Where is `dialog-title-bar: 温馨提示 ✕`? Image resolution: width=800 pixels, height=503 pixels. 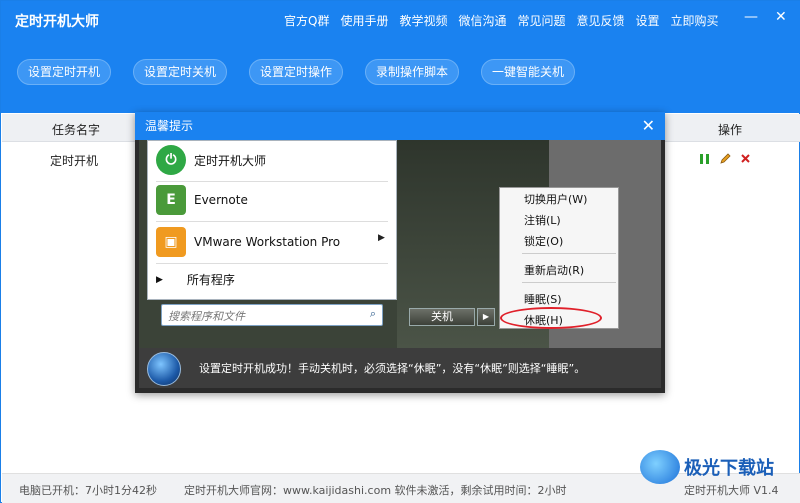
dialog-title-bar: 温馨提示 ✕ is located at coordinates (400, 126).